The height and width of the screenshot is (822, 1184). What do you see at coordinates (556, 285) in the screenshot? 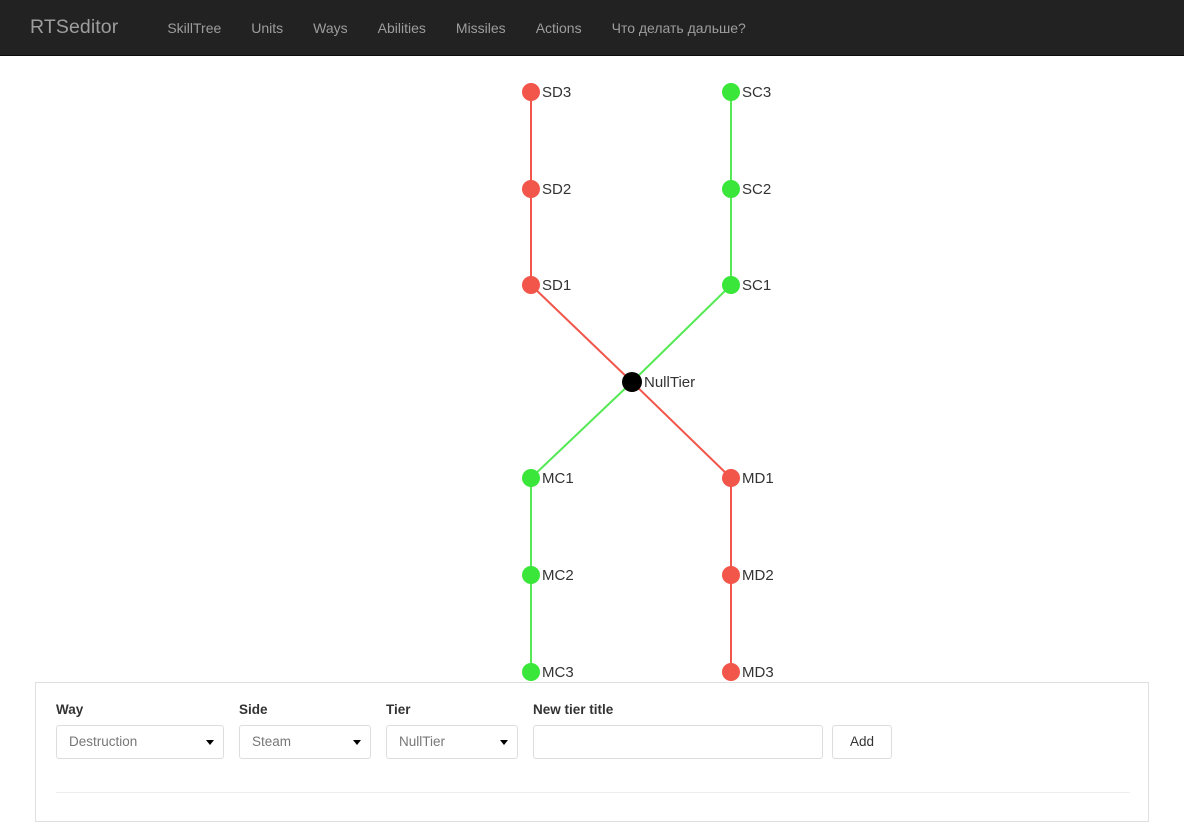
I see `tree-node-label: SD1` at bounding box center [556, 285].